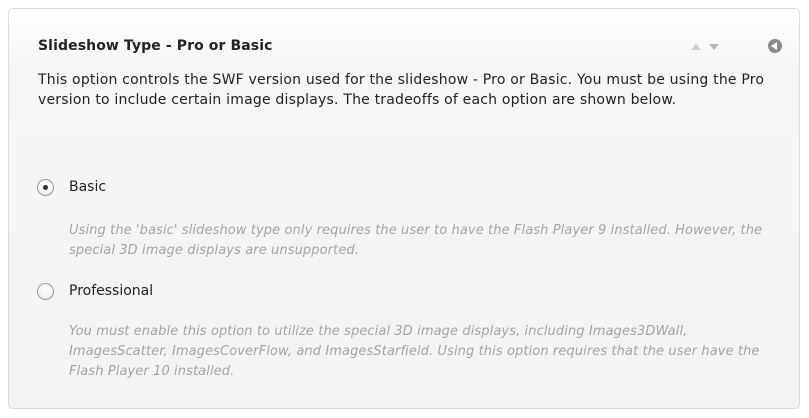  I want to click on arrow-down-icon, so click(714, 47).